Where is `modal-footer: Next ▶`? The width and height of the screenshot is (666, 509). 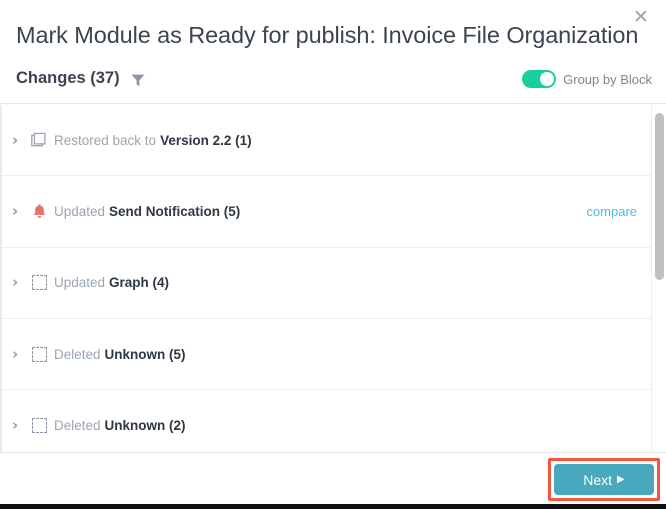
modal-footer: Next ▶ is located at coordinates (333, 478).